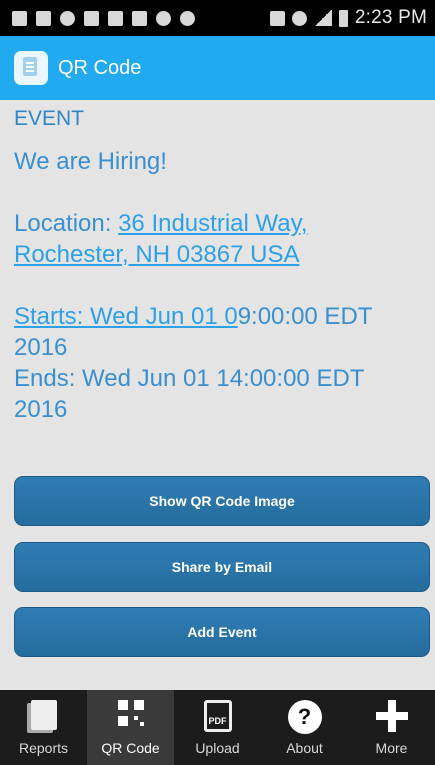 The height and width of the screenshot is (765, 435). Describe the element at coordinates (49, 118) in the screenshot. I see `event-type-label: EVENT` at that location.